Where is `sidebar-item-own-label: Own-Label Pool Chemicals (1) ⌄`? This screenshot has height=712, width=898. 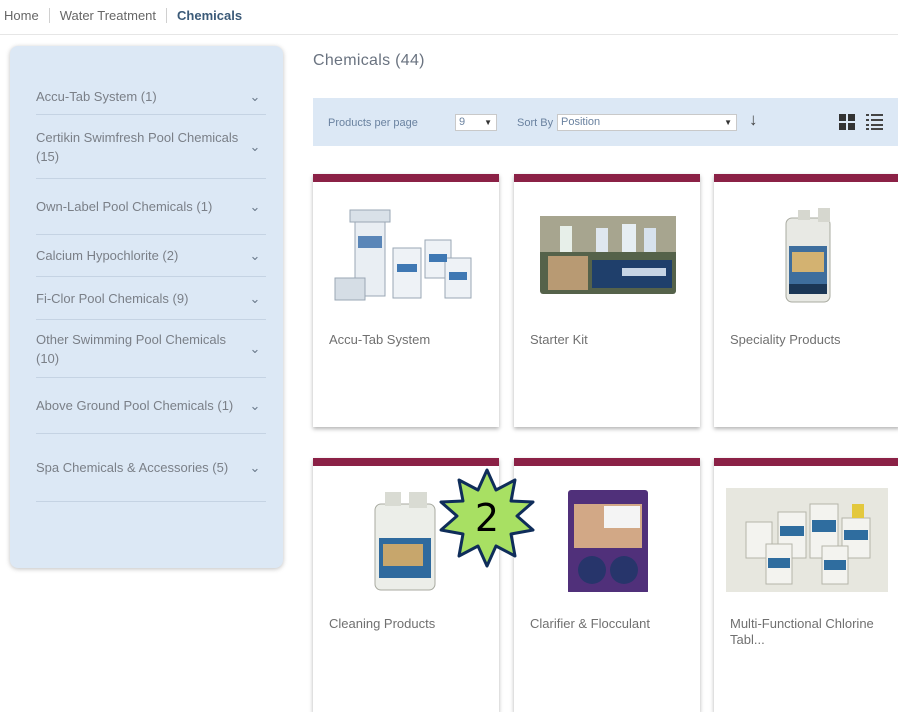 sidebar-item-own-label: Own-Label Pool Chemicals (1) ⌄ is located at coordinates (151, 207).